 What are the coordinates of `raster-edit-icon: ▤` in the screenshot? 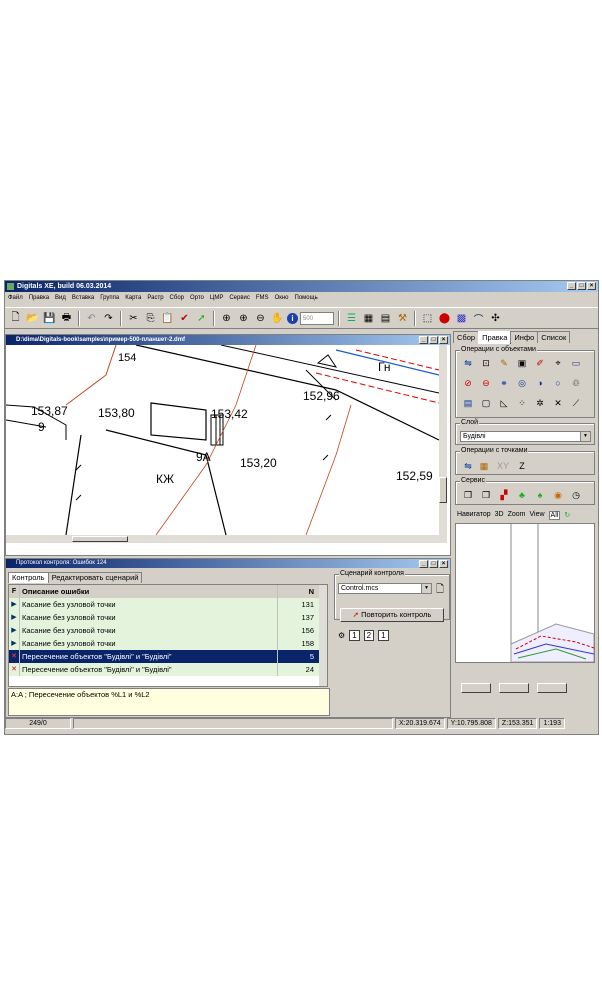 It's located at (468, 403).